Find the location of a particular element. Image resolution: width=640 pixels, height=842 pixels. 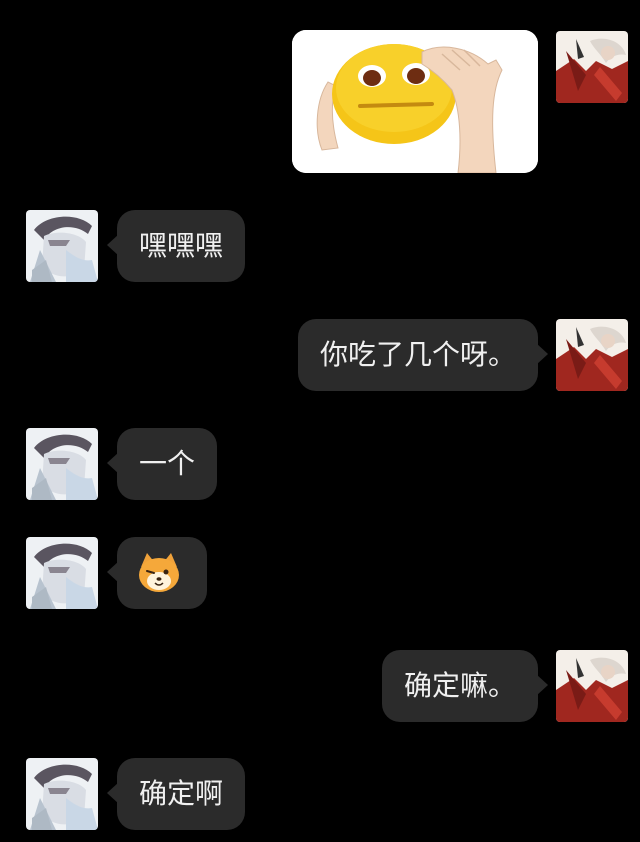

message-bubble-sent: 确定嘛。 is located at coordinates (465, 686).